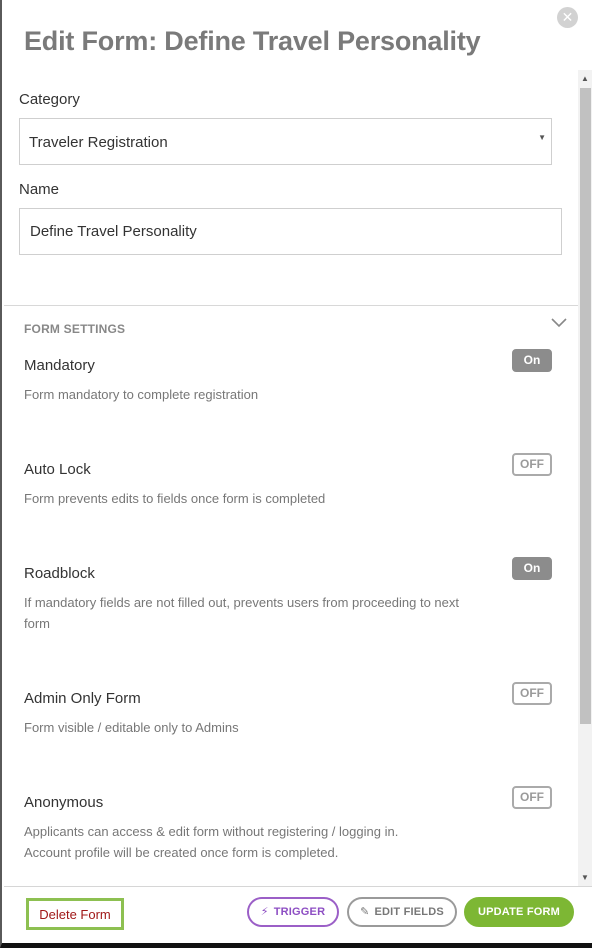 Image resolution: width=592 pixels, height=948 pixels. What do you see at coordinates (39, 189) in the screenshot?
I see `name-label: Name` at bounding box center [39, 189].